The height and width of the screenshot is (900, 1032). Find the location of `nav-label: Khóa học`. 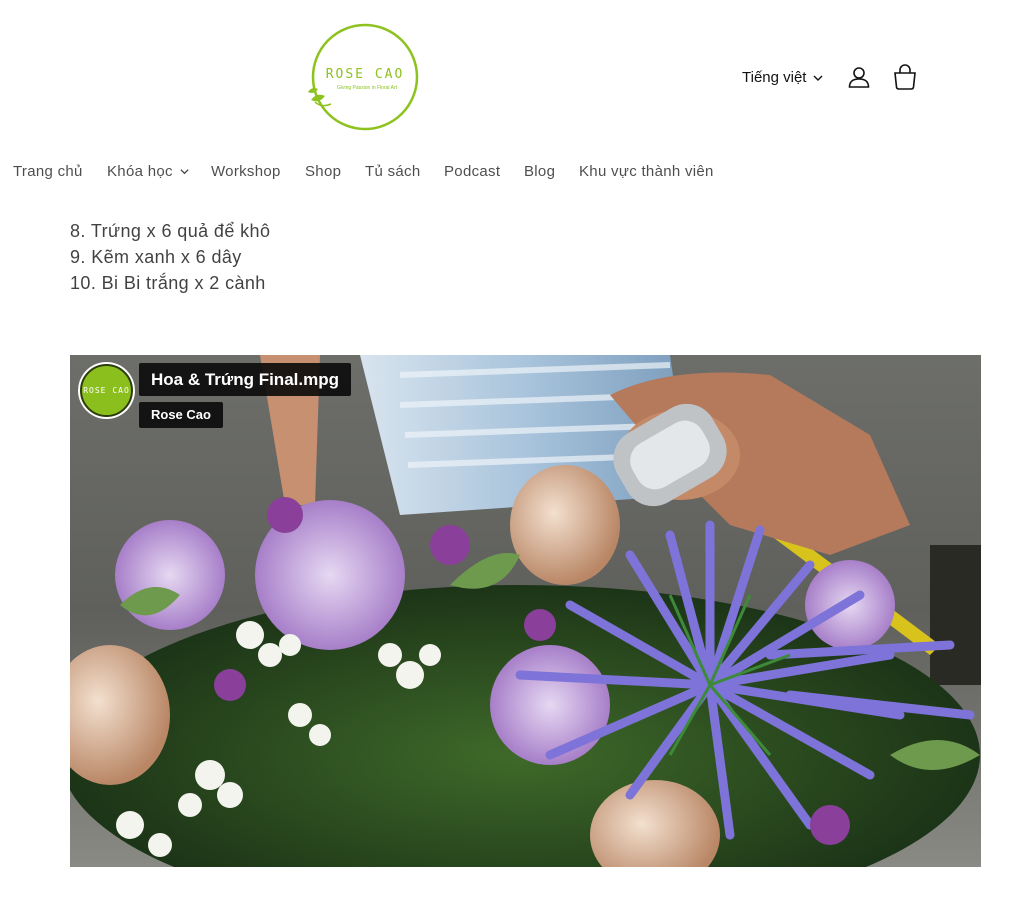

nav-label: Khóa học is located at coordinates (140, 171).